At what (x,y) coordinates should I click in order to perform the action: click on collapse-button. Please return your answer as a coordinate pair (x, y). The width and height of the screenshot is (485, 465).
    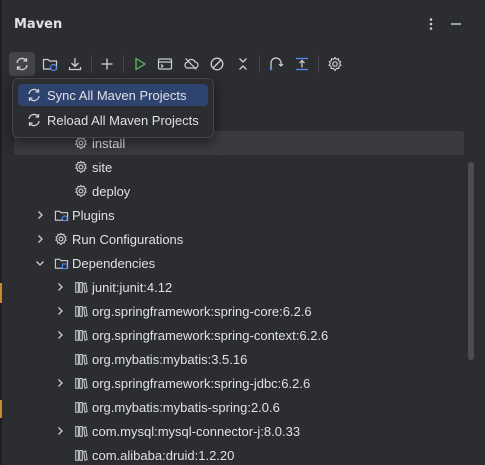
    Looking at the image, I should click on (243, 64).